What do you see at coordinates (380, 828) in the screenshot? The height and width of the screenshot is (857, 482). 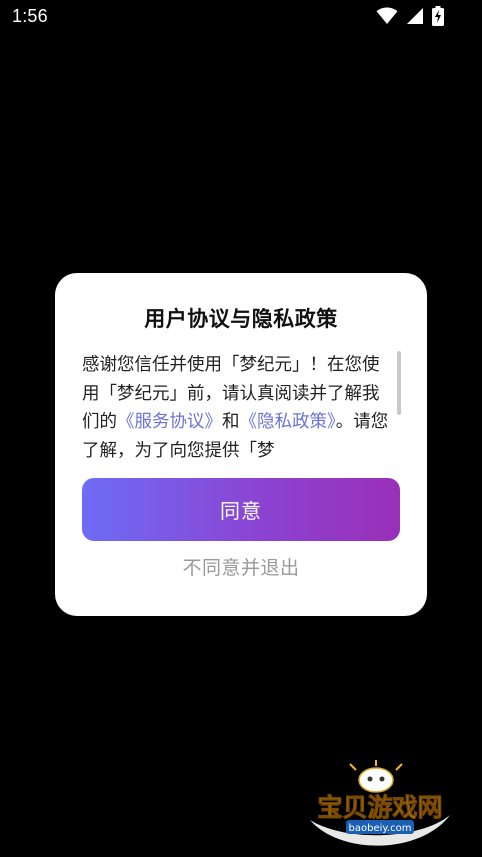 I see `svg-text: baobeiy.com` at bounding box center [380, 828].